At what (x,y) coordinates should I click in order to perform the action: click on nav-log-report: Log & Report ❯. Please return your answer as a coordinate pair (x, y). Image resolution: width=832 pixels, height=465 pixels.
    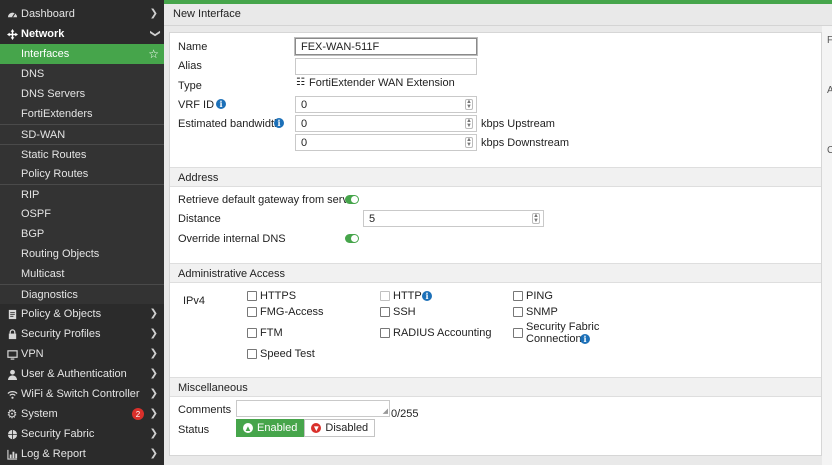
    Looking at the image, I should click on (82, 454).